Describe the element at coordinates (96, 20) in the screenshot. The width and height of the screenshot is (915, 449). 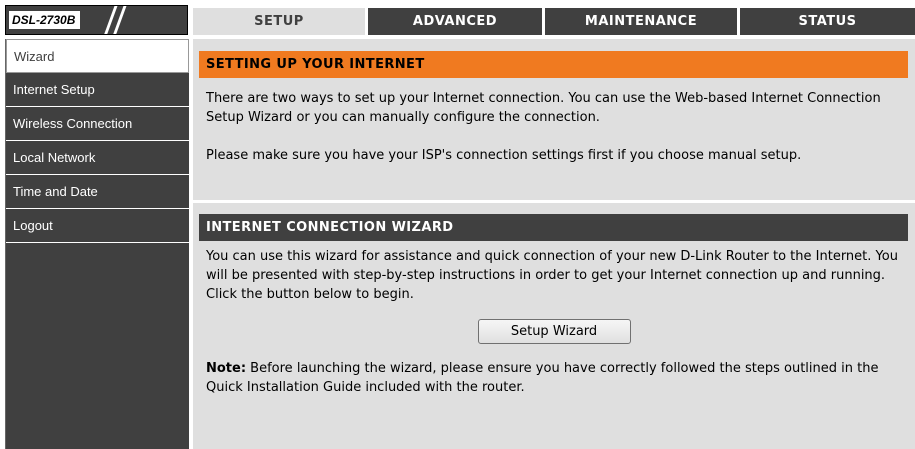
I see `model-logo: DSL-2730B` at that location.